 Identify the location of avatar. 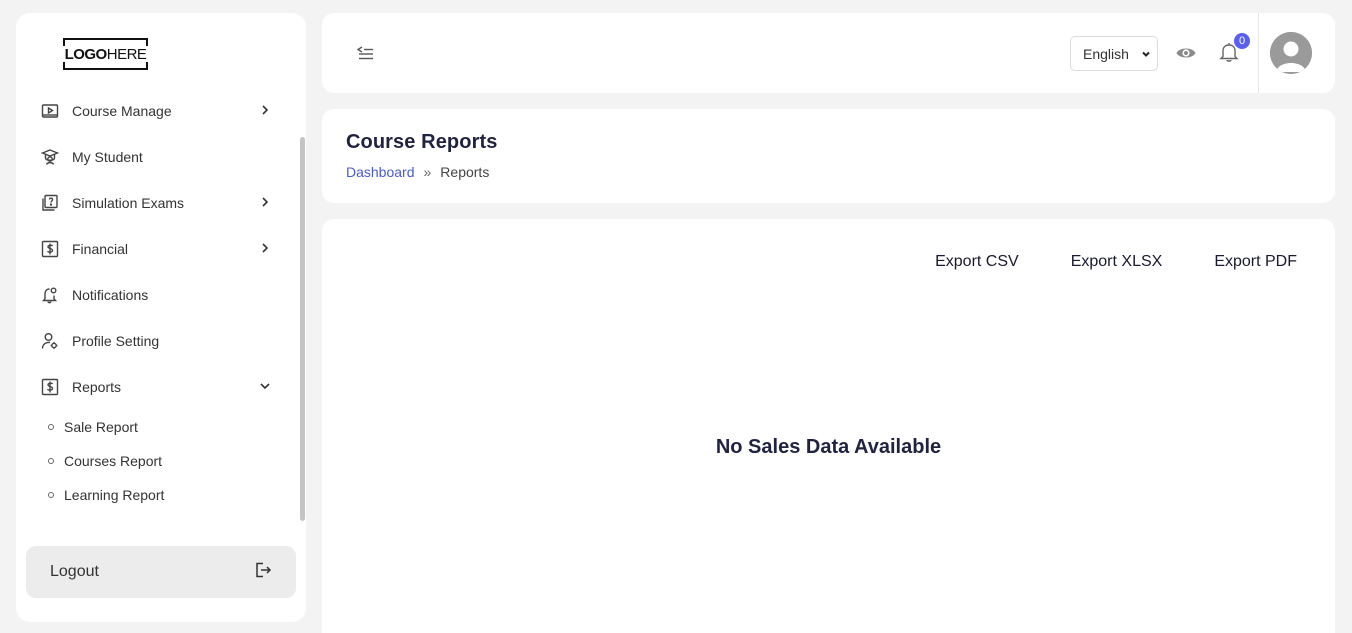
(1291, 53).